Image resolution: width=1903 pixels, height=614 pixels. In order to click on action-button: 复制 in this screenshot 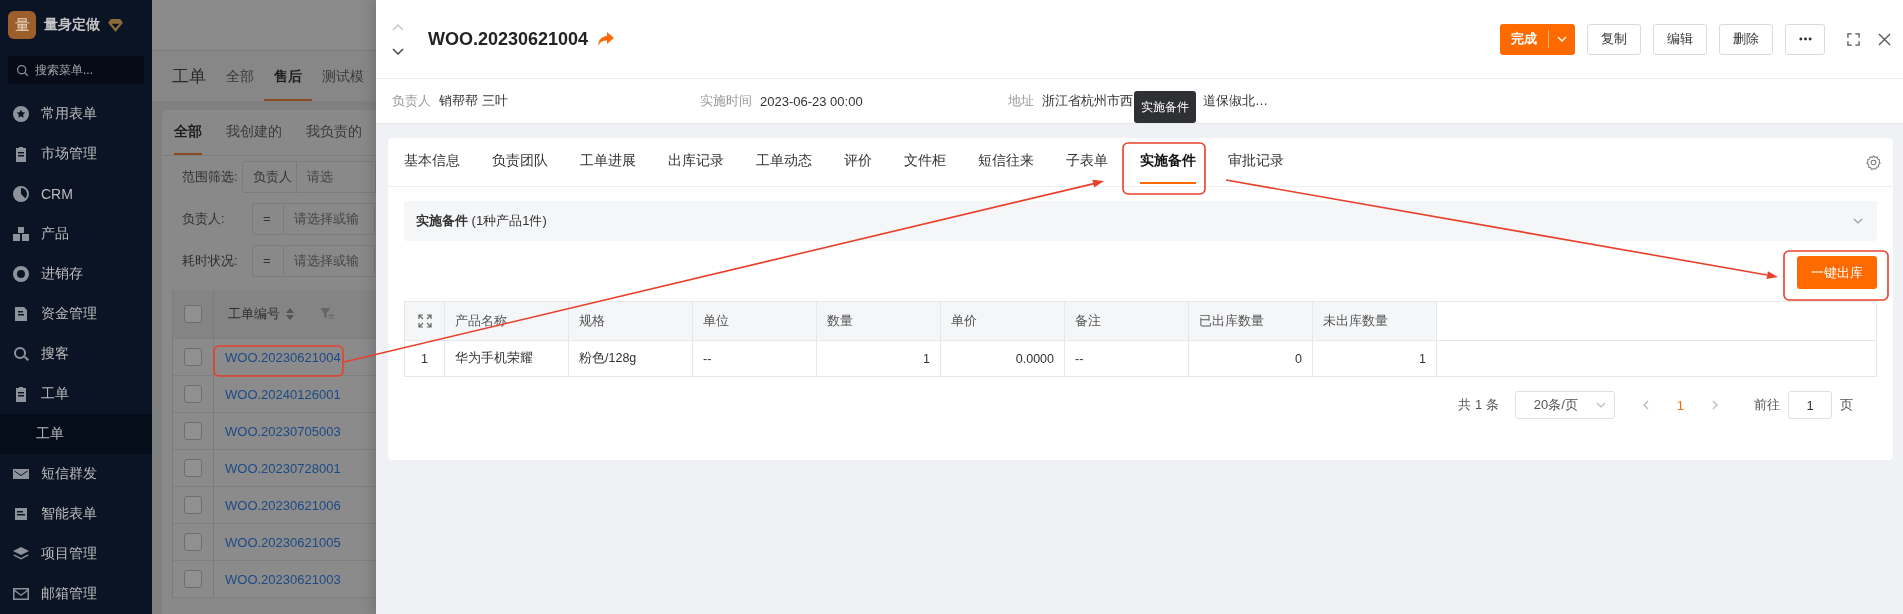, I will do `click(1614, 39)`.